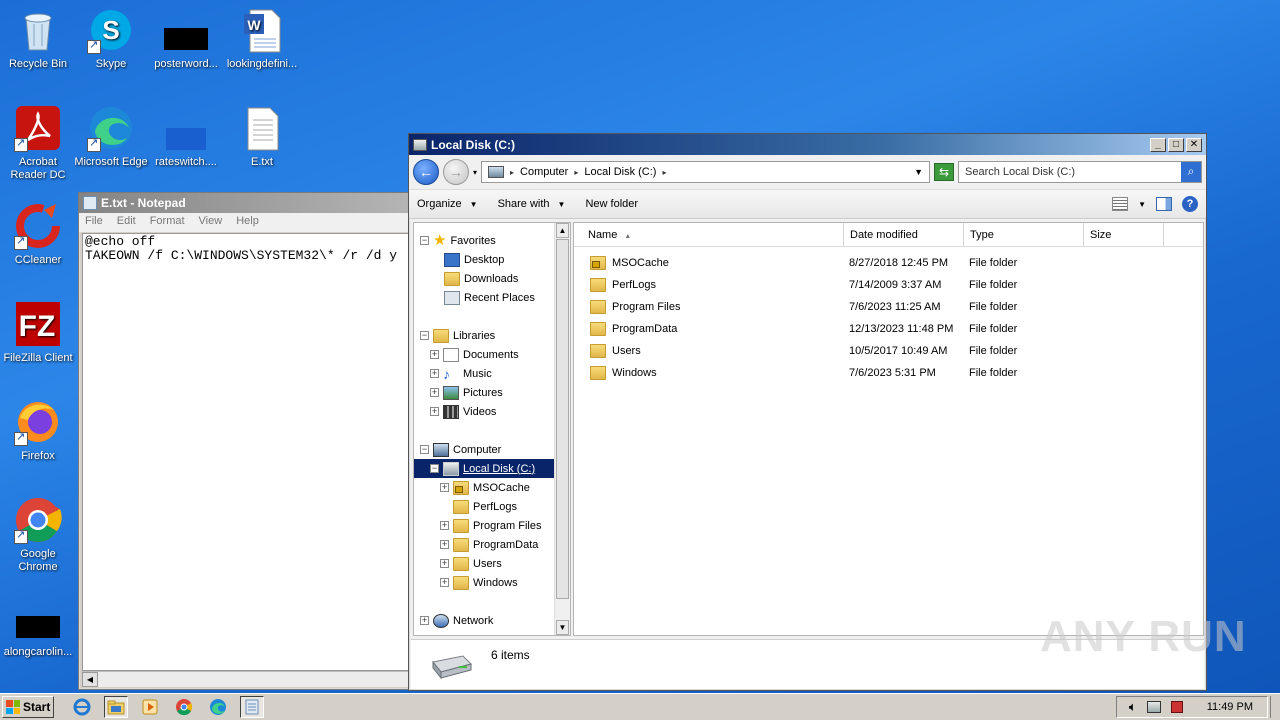 Image resolution: width=1280 pixels, height=720 pixels. Describe the element at coordinates (888, 285) in the screenshot. I see `table-row: PerfLogs 7/14/2009 3:37 AM File folder` at that location.